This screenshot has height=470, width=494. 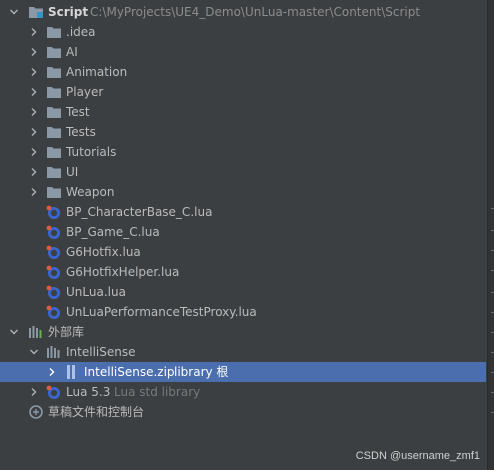 What do you see at coordinates (78, 112) in the screenshot?
I see `folder-label: Test` at bounding box center [78, 112].